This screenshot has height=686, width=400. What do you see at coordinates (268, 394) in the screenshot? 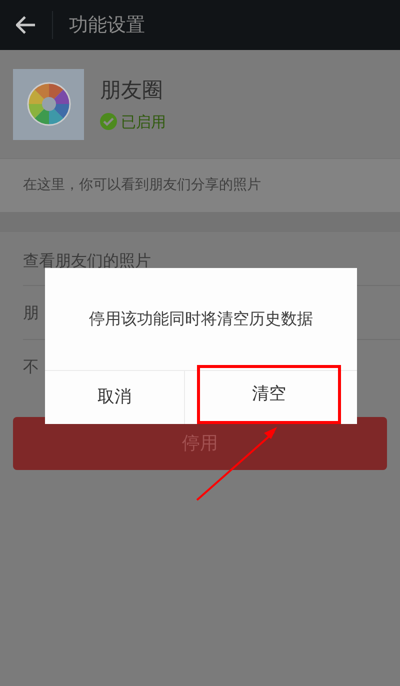
I see `dialog-button: 清空` at bounding box center [268, 394].